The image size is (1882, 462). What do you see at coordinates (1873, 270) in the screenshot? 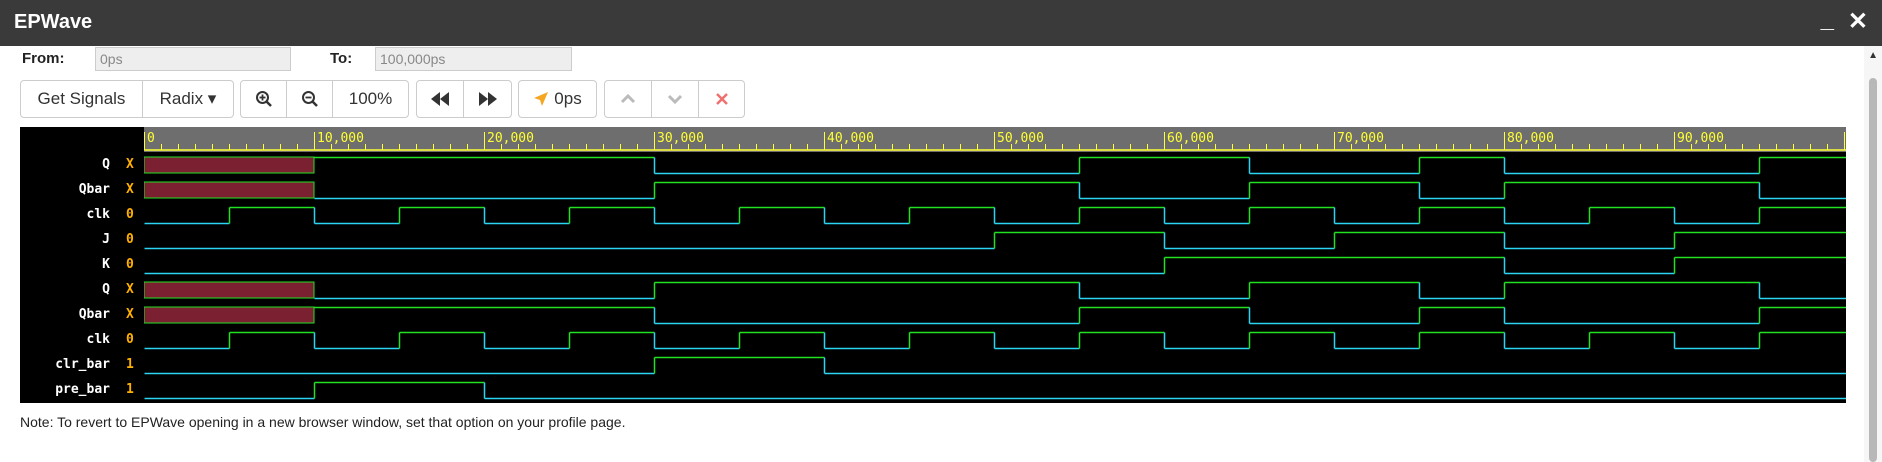
I see `scrollbar-thumb` at bounding box center [1873, 270].